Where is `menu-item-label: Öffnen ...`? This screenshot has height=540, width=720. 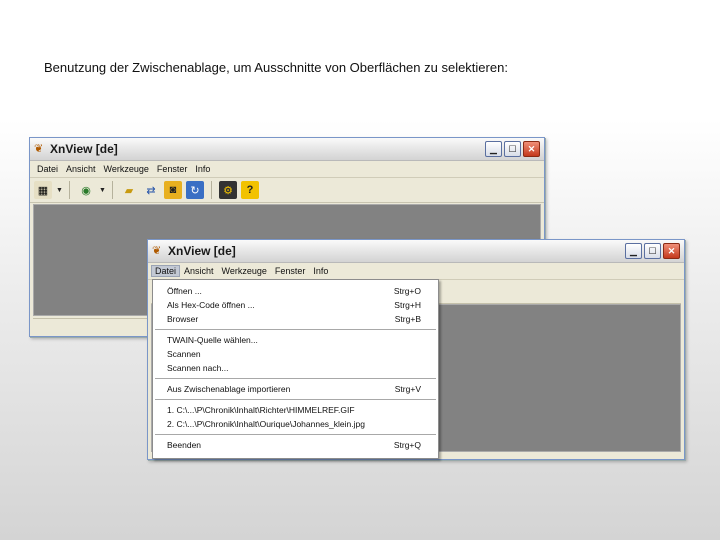
menu-item-label: Öffnen ... is located at coordinates (184, 291).